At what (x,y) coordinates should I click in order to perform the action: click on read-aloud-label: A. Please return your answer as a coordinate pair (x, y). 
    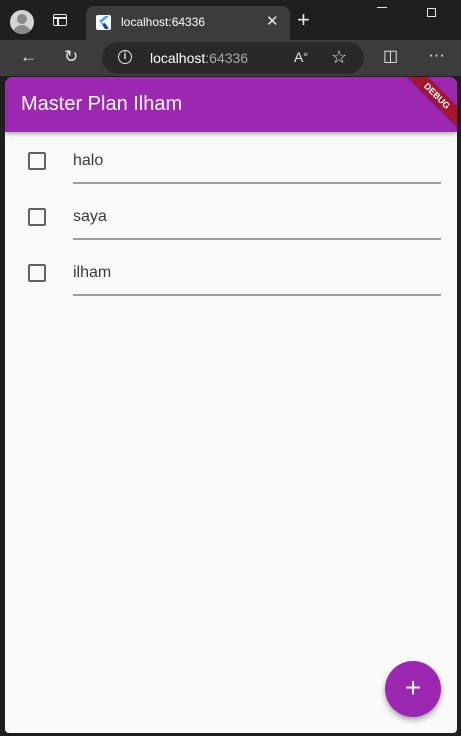
    Looking at the image, I should click on (299, 57).